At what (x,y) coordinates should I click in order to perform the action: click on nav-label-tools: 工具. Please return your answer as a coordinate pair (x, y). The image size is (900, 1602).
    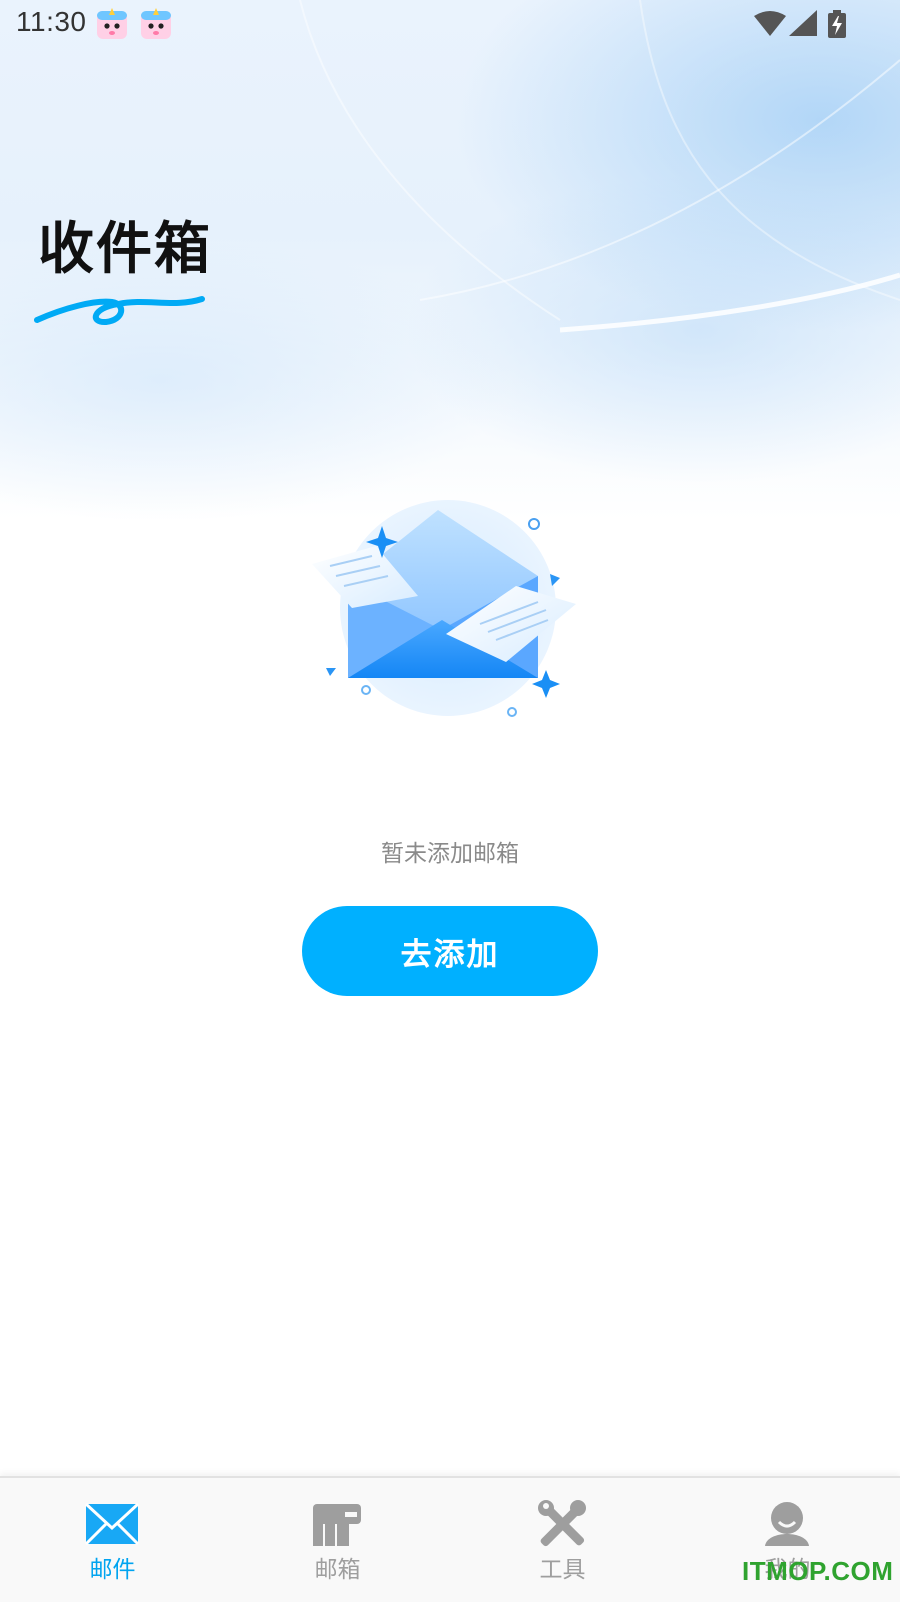
    Looking at the image, I should click on (562, 1570).